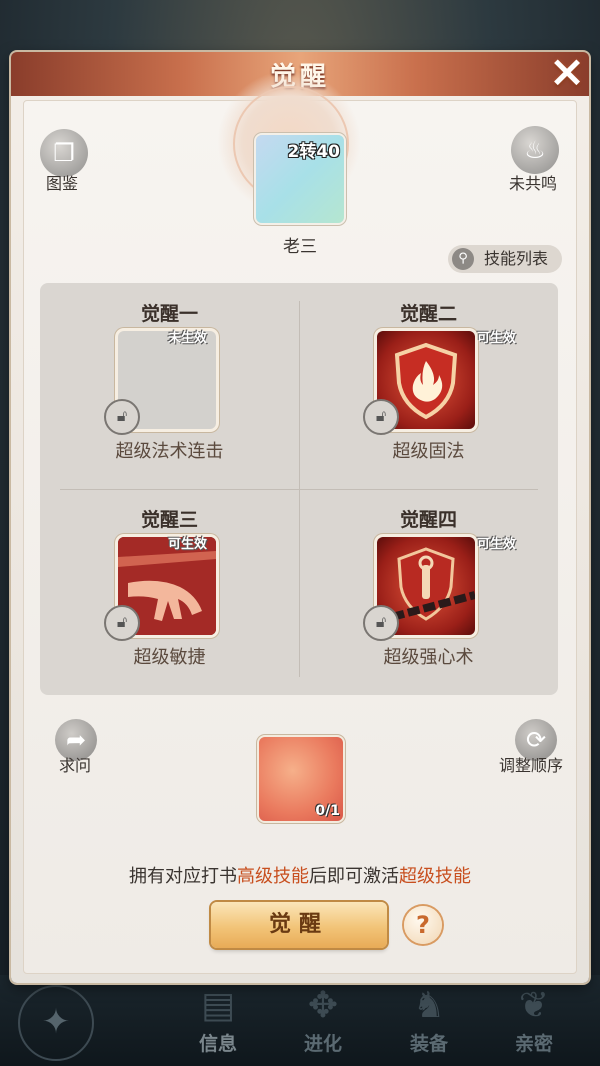 The height and width of the screenshot is (1066, 600). I want to click on hint-part: 拥有对应打书, so click(183, 876).